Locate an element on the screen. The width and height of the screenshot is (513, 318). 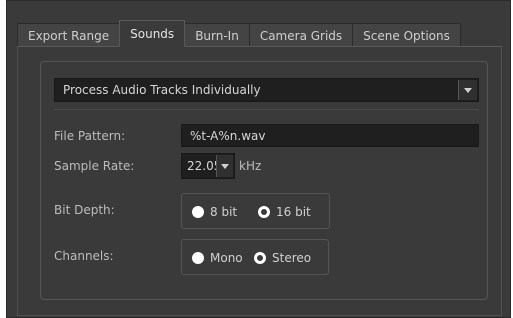
channels-mono-radio: Mono is located at coordinates (217, 258).